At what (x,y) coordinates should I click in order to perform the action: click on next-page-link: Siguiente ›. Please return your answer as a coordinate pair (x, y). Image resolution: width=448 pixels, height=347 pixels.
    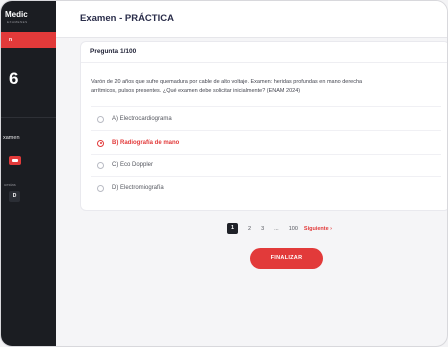
    Looking at the image, I should click on (318, 229).